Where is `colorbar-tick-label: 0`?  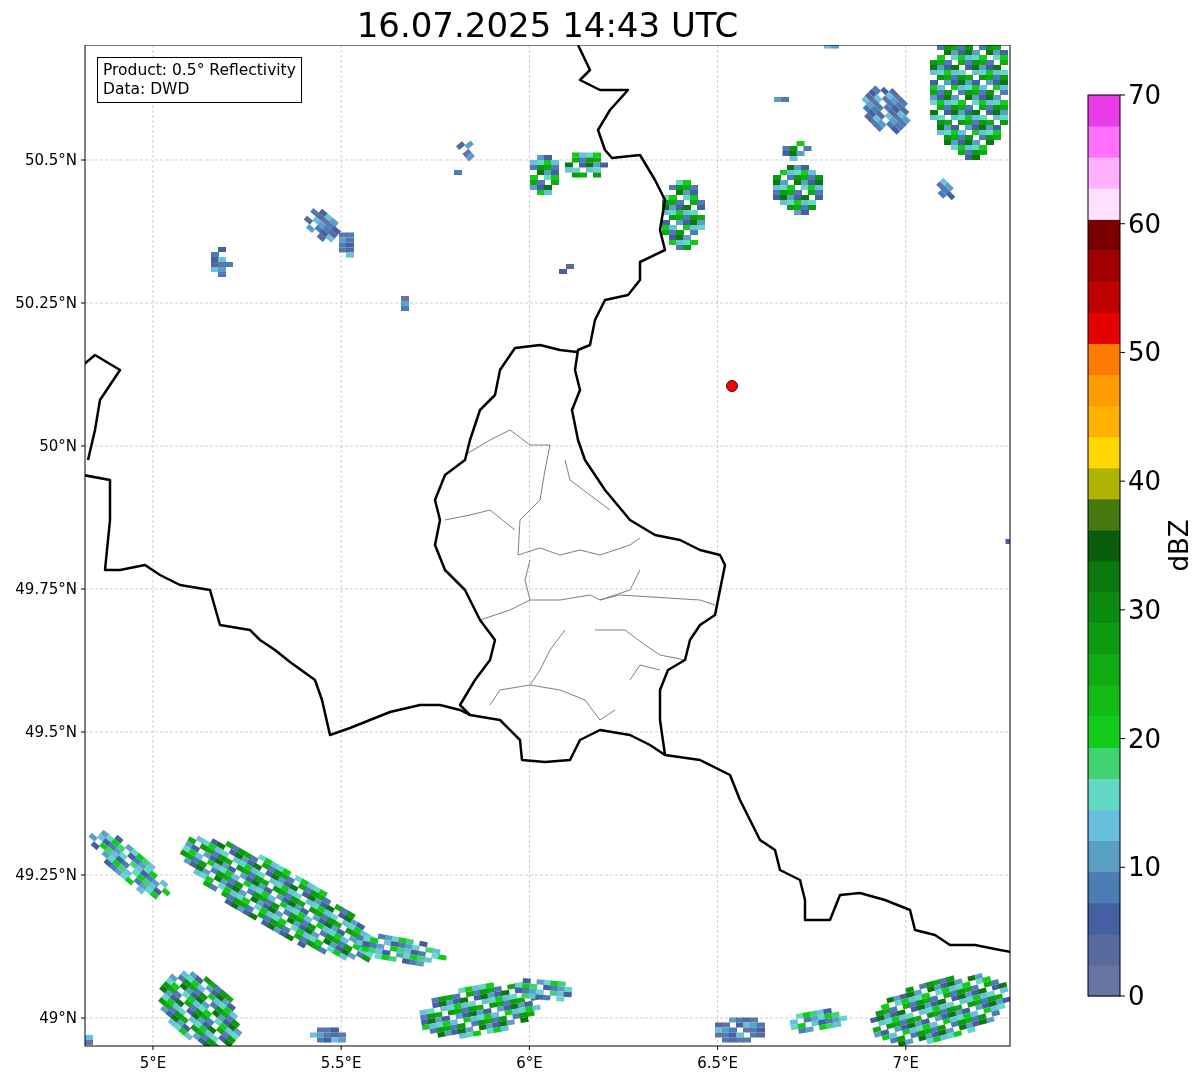
colorbar-tick-label: 0 is located at coordinates (1136, 996).